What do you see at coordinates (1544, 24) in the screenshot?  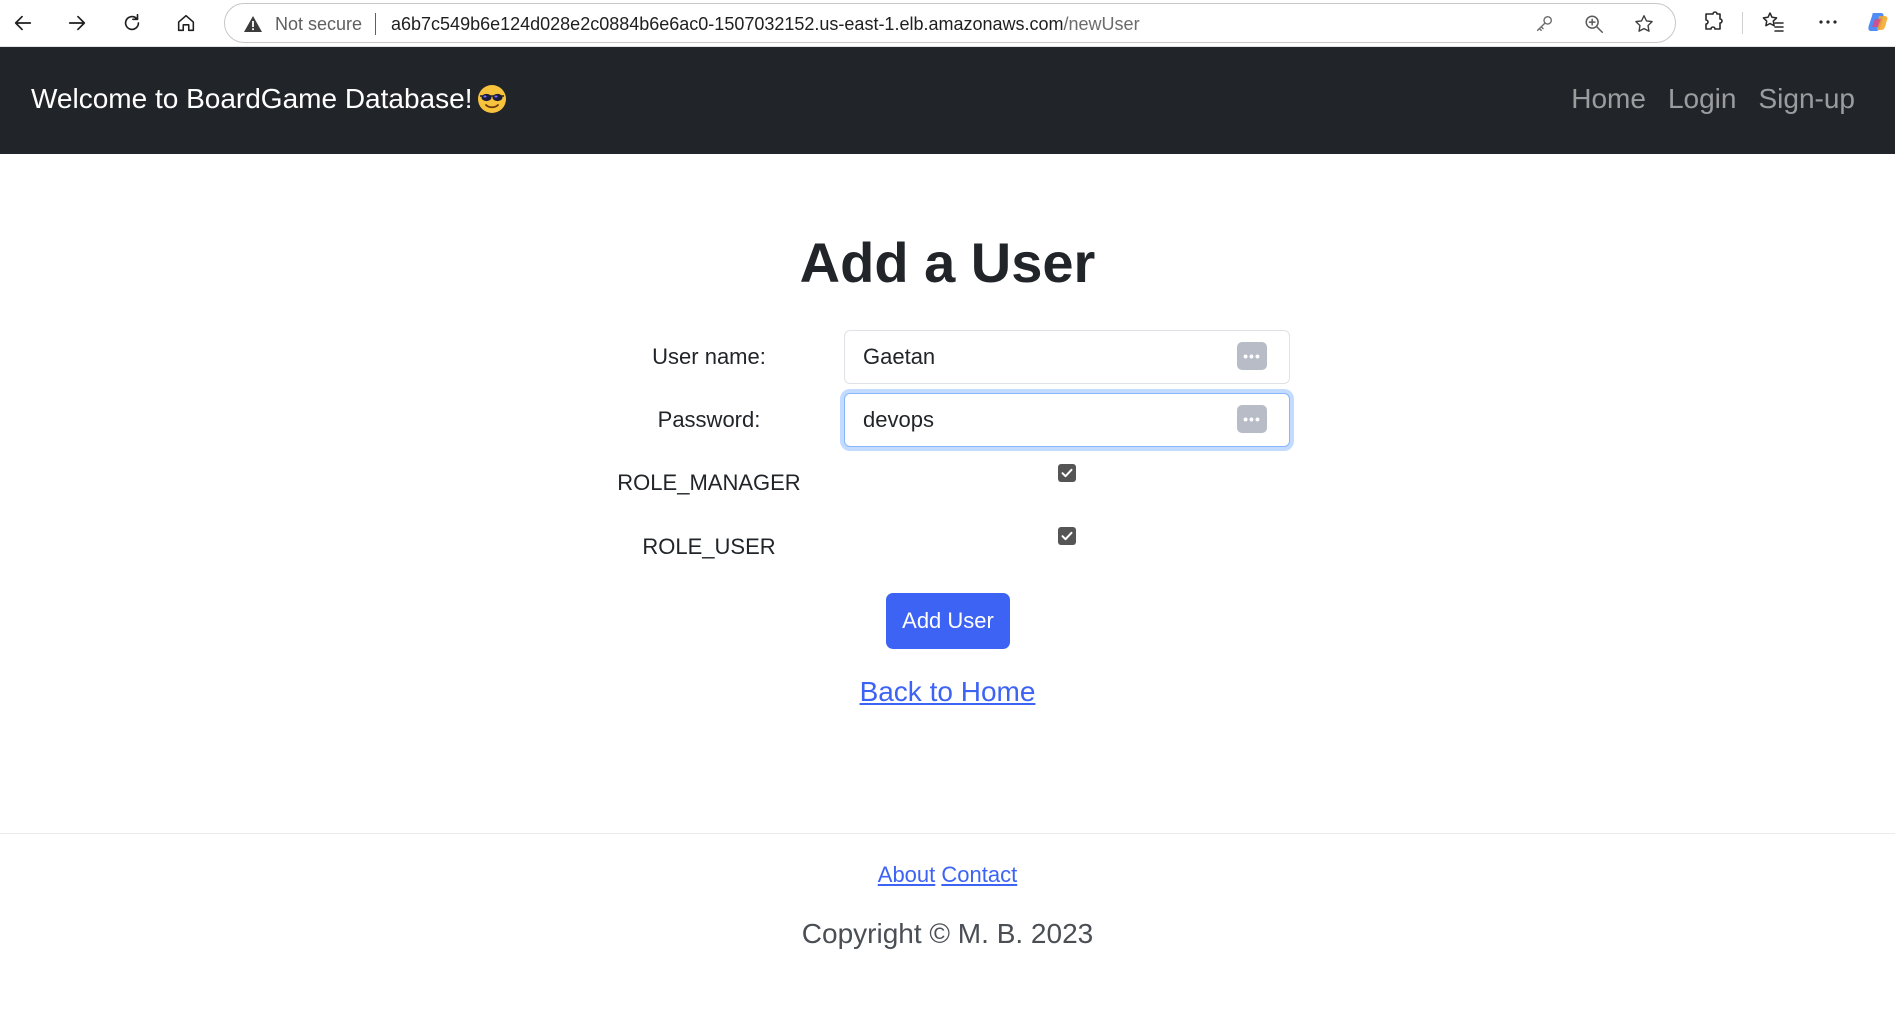 I see `key-icon` at bounding box center [1544, 24].